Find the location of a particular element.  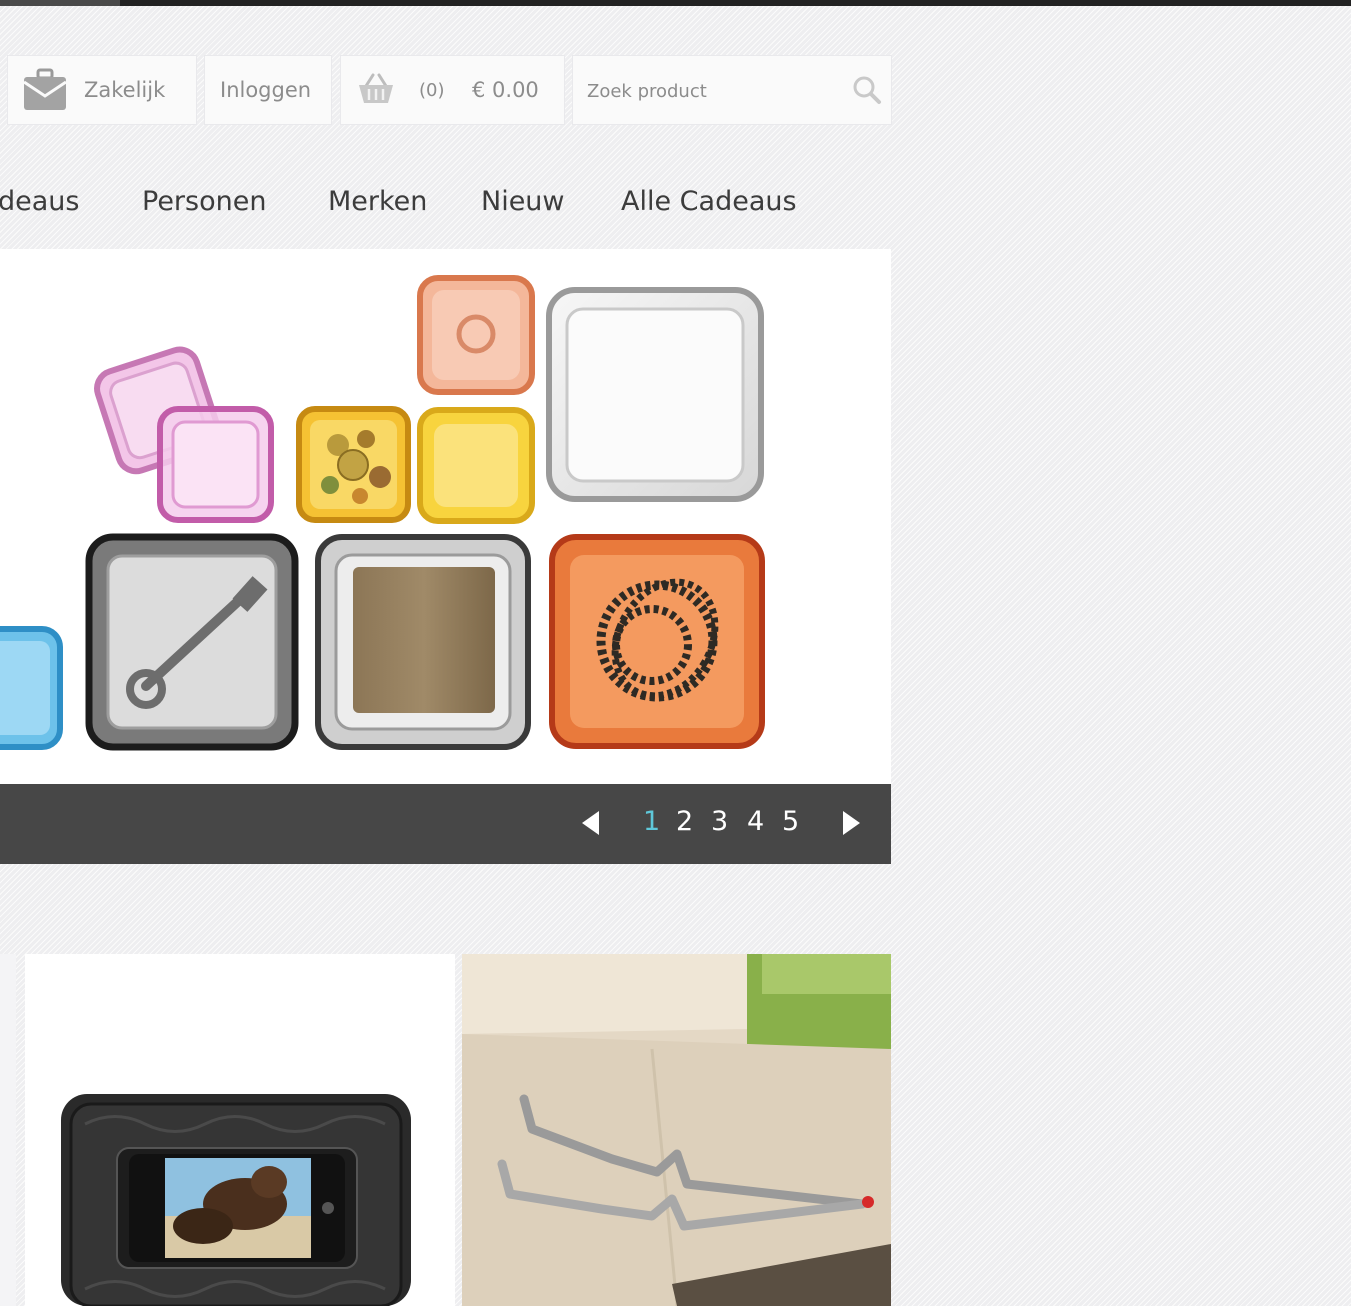

zakelijk-label: Zakelijk is located at coordinates (125, 90).